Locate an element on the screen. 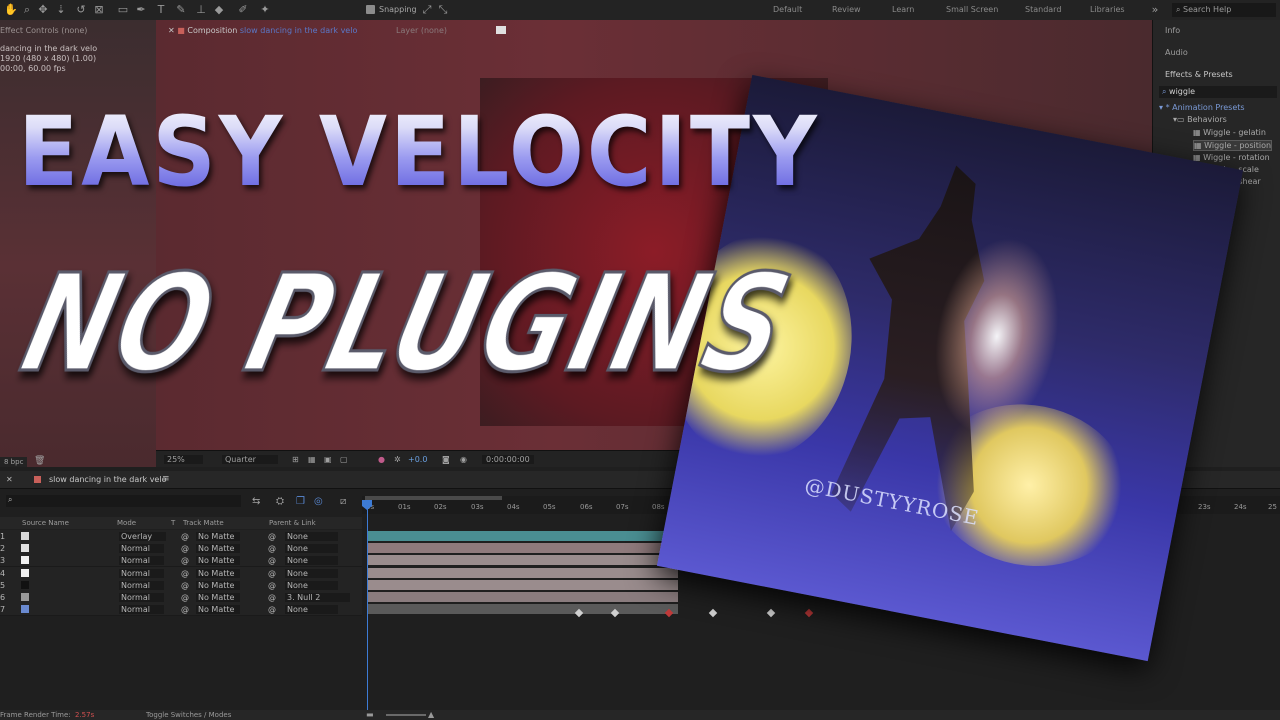  timeline-tab: slow dancing in the dark velo is located at coordinates (107, 479).